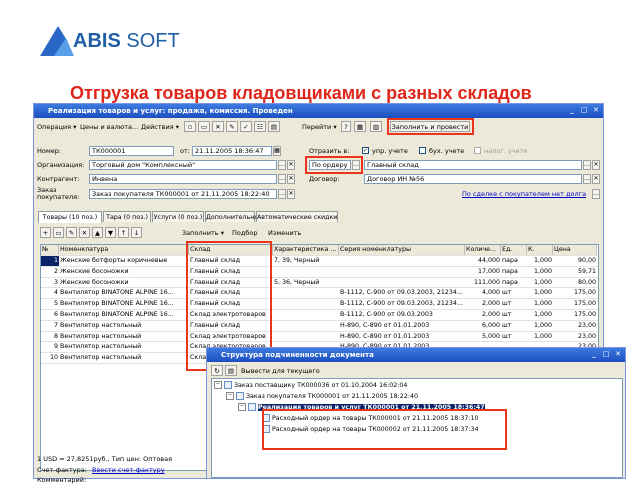 This screenshot has height=484, width=638. What do you see at coordinates (97, 232) in the screenshot?
I see `move-up-icon: ▲` at bounding box center [97, 232].